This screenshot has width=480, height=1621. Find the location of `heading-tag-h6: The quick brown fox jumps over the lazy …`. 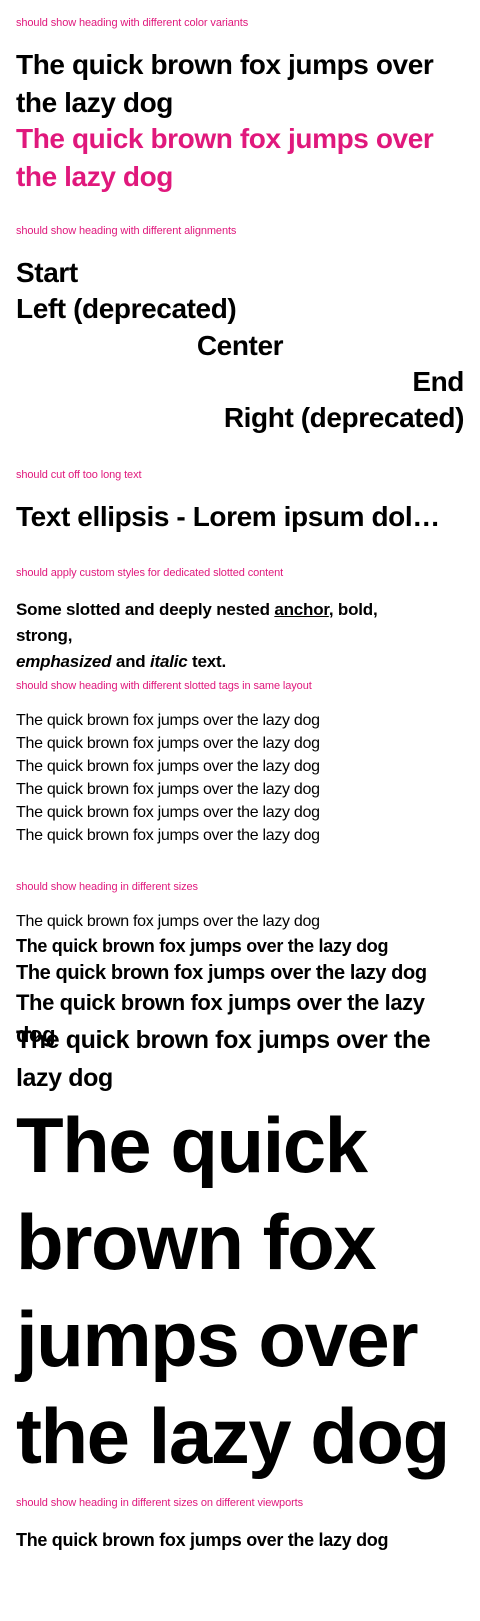

heading-tag-h6: The quick brown fox jumps over the lazy … is located at coordinates (168, 835).